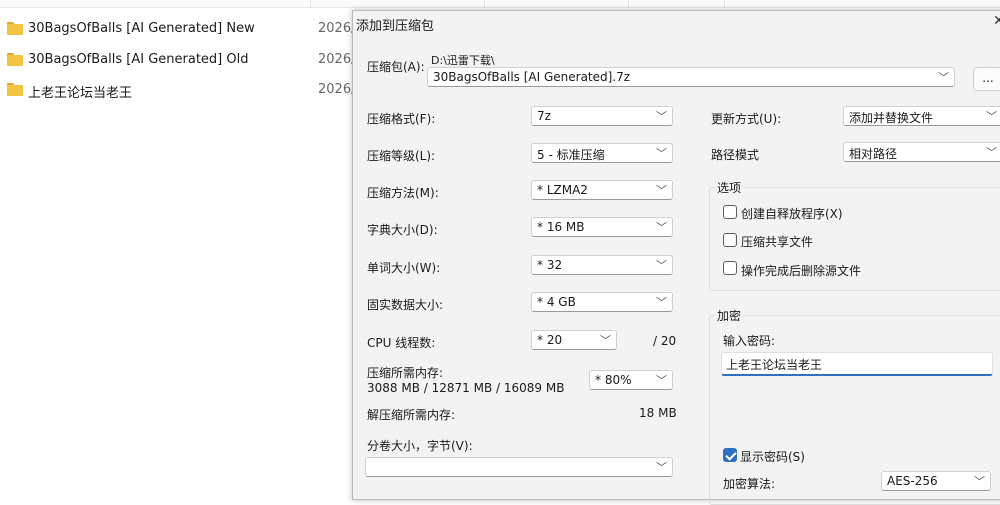 This screenshot has width=1000, height=505. Describe the element at coordinates (550, 265) in the screenshot. I see `word-value: * 32` at that location.